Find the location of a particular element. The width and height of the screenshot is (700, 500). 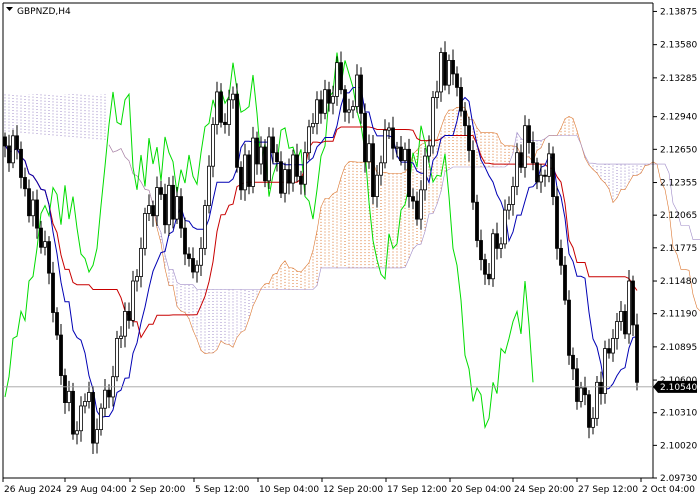

x-tick-label: 10 Sep 04:00 is located at coordinates (289, 490).